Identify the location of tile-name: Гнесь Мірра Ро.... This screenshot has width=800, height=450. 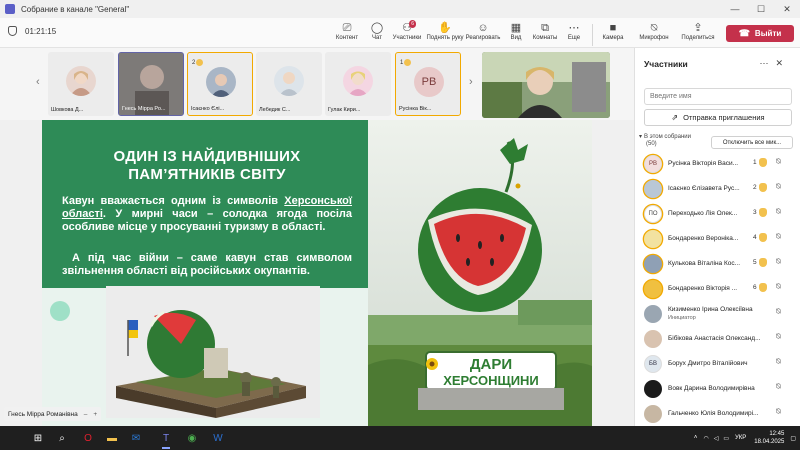
(144, 109).